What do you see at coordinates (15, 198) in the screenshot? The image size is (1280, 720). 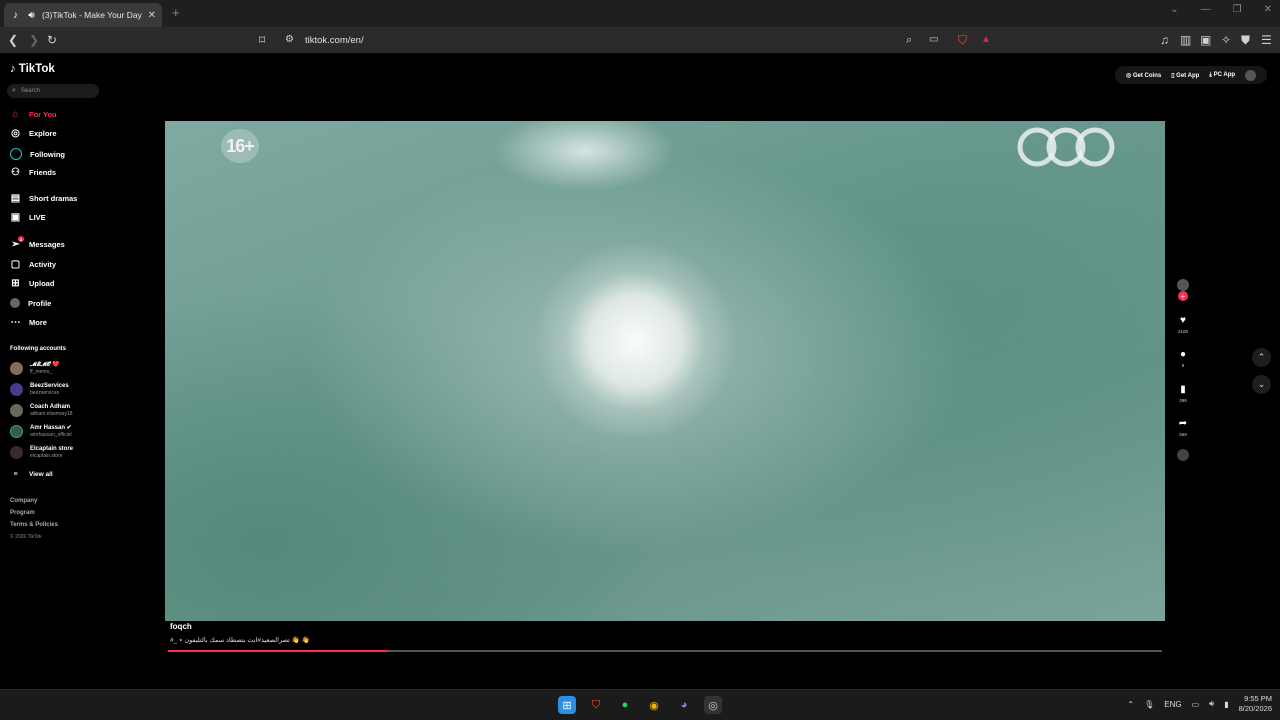 I see `drama-icon: ▤` at bounding box center [15, 198].